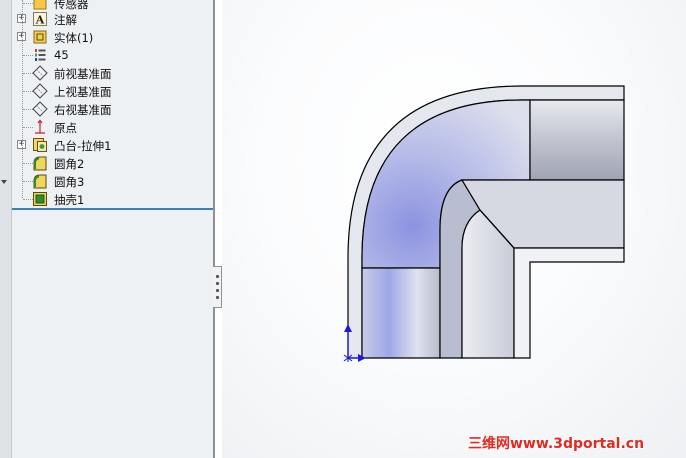 This screenshot has height=458, width=686. Describe the element at coordinates (40, 126) in the screenshot. I see `origin-icon` at that location.